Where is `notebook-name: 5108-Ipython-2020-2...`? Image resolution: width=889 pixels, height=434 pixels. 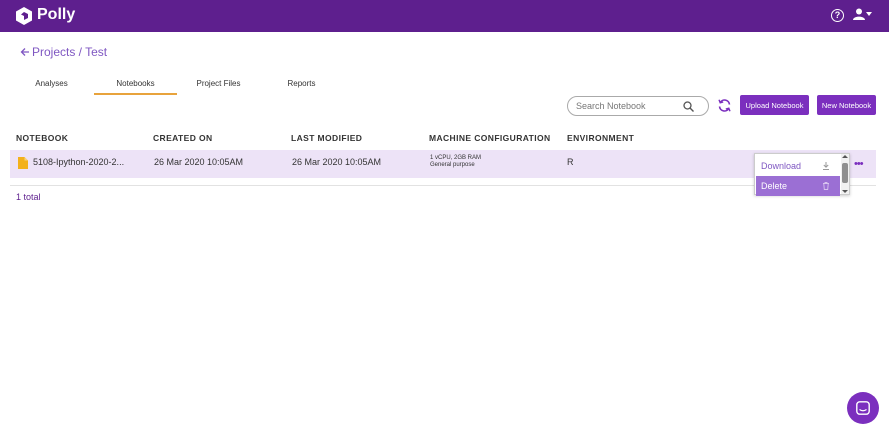 notebook-name: 5108-Ipython-2020-2... is located at coordinates (78, 162).